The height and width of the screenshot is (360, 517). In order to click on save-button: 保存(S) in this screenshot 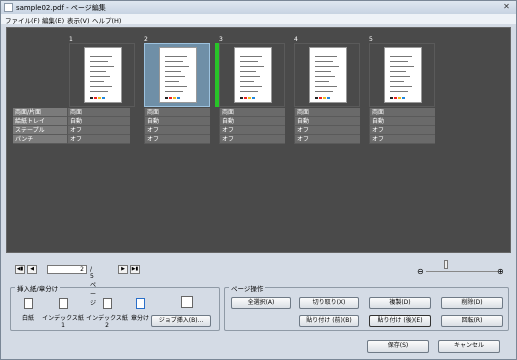, I will do `click(398, 346)`.